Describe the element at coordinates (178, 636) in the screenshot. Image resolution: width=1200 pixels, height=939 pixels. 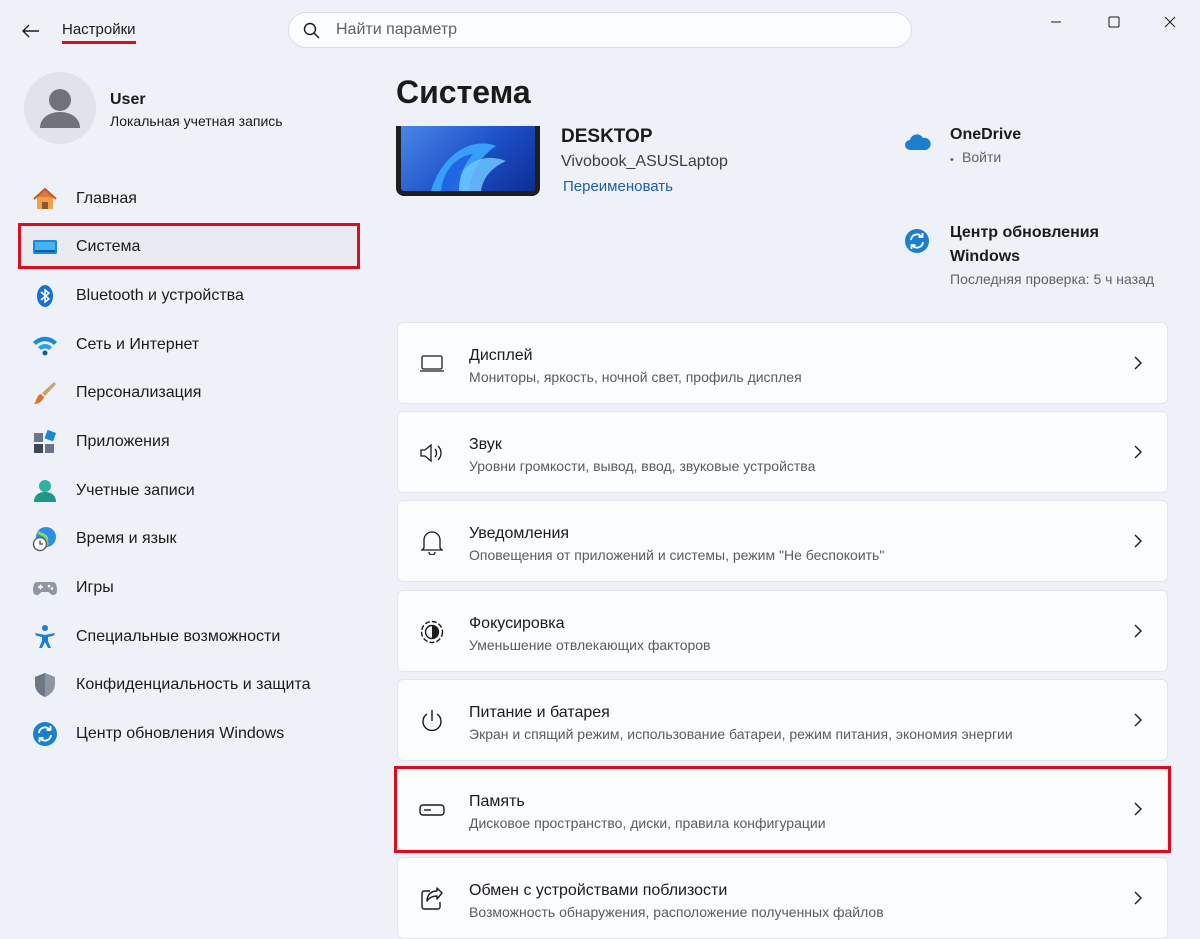
I see `sidebar-item-label: Специальные возможности` at that location.